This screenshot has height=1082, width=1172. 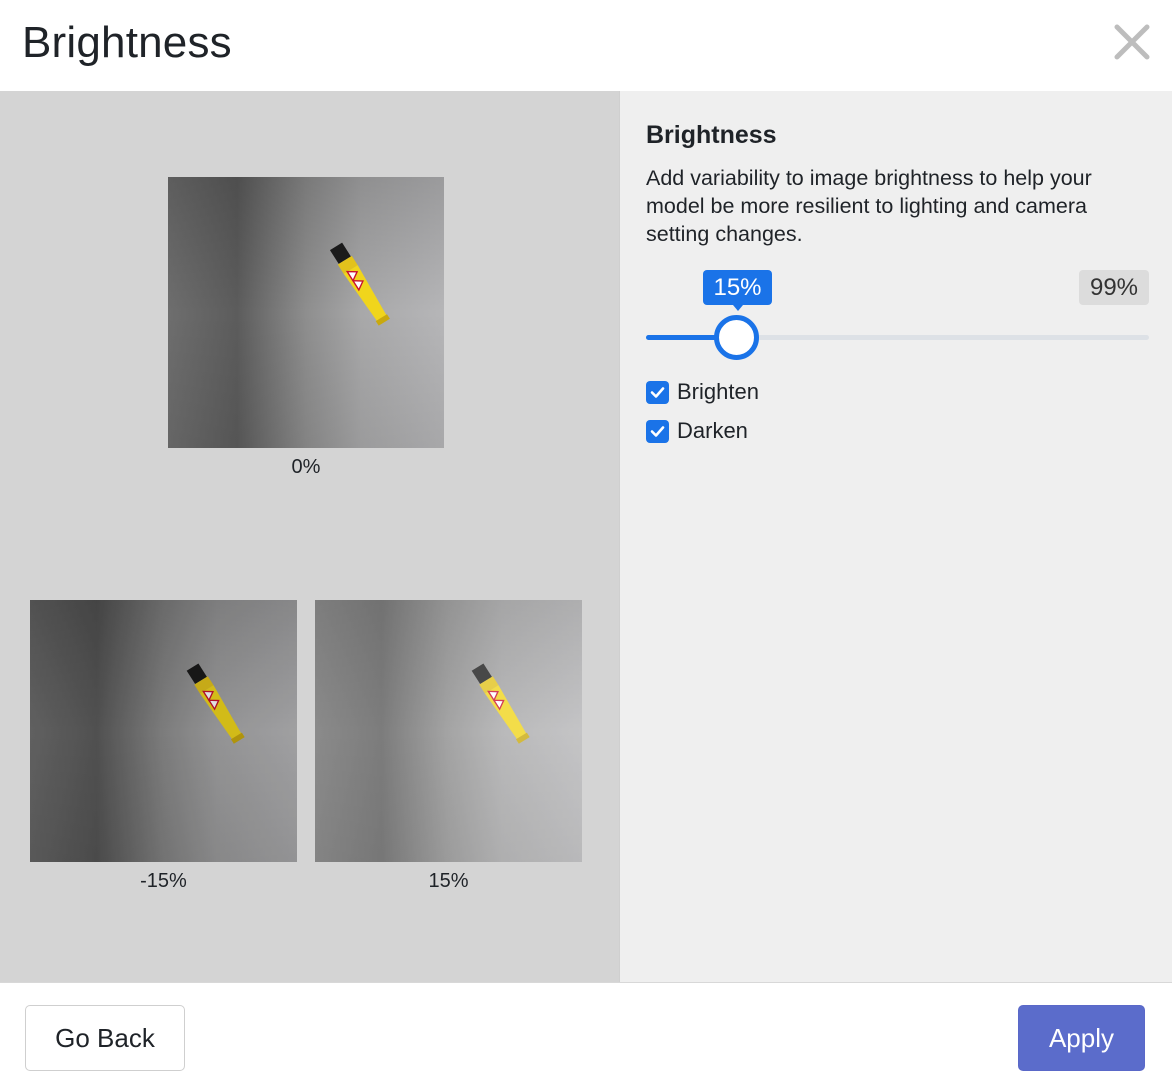 What do you see at coordinates (448, 731) in the screenshot?
I see `preview-image-brighten` at bounding box center [448, 731].